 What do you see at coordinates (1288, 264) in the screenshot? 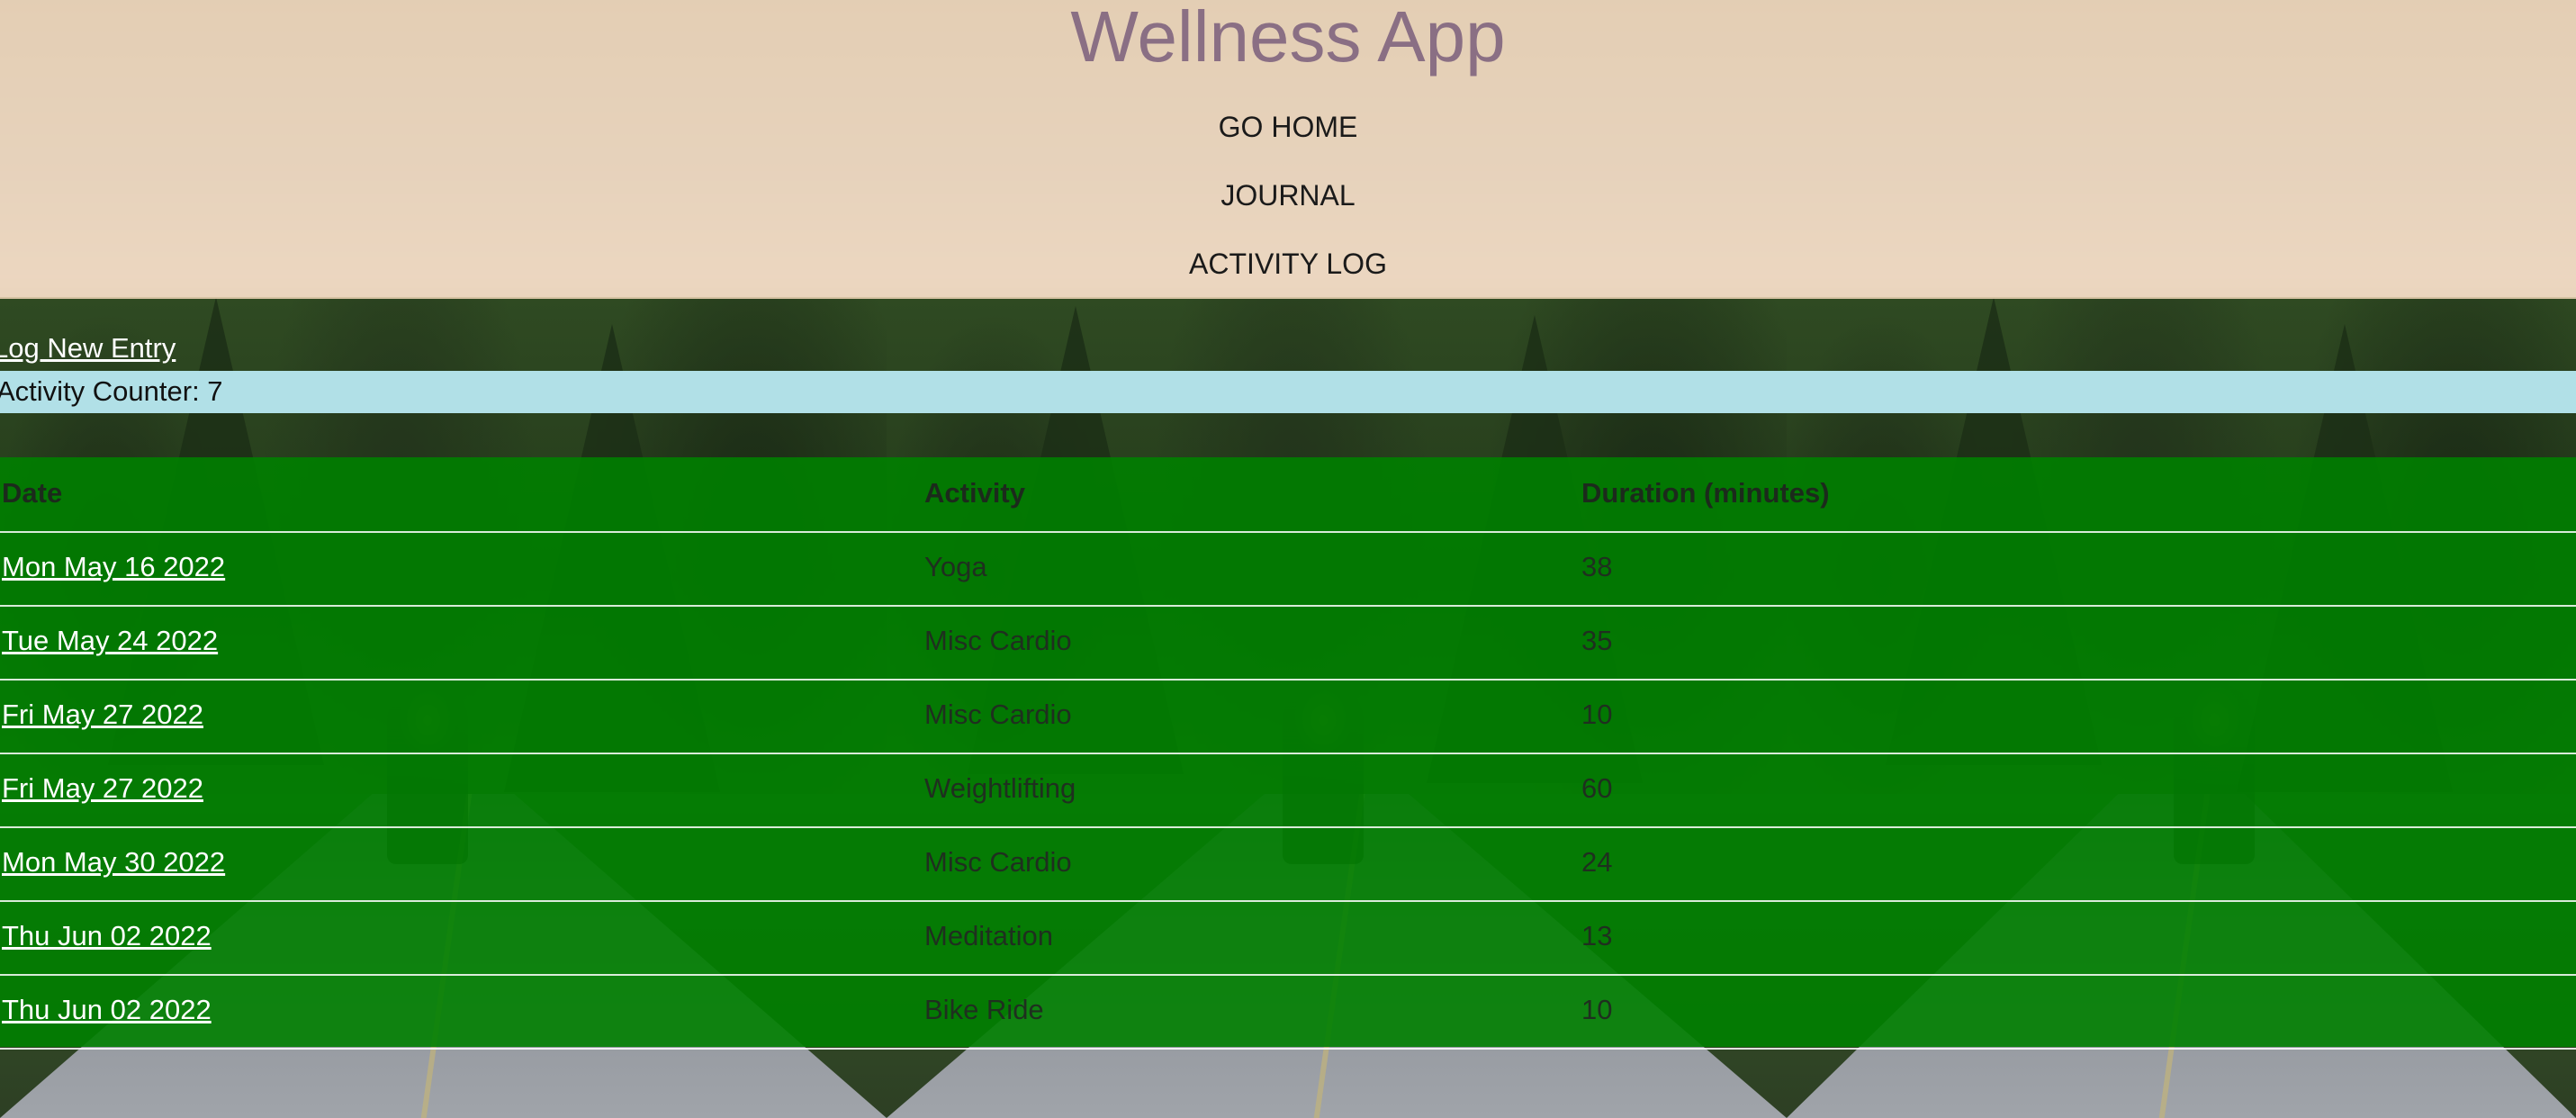
I see `nav-activity-log: ACTIVITY LOG` at bounding box center [1288, 264].